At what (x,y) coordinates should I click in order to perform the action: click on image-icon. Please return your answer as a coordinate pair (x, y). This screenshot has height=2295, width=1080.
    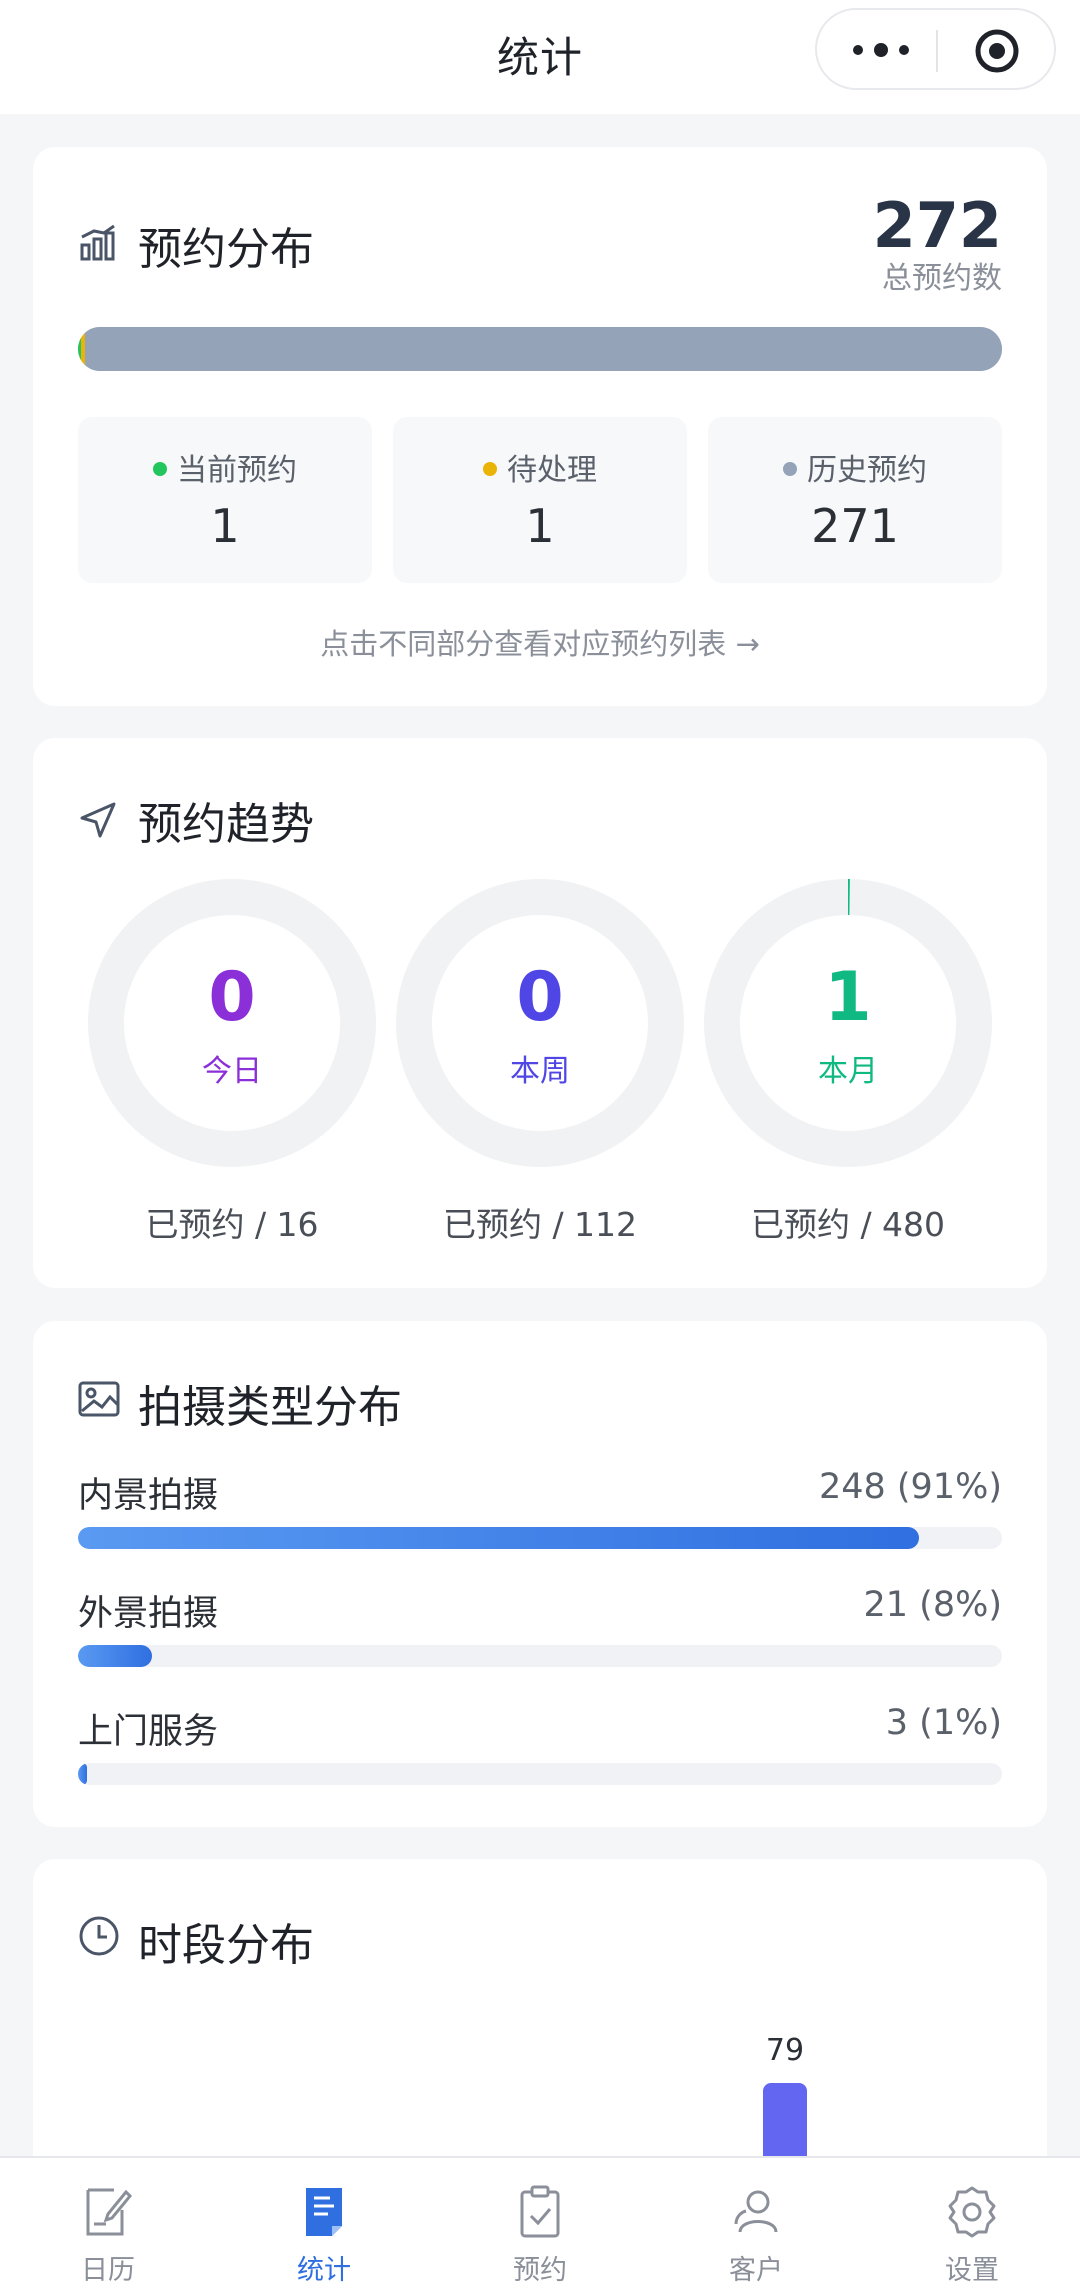
    Looking at the image, I should click on (99, 1399).